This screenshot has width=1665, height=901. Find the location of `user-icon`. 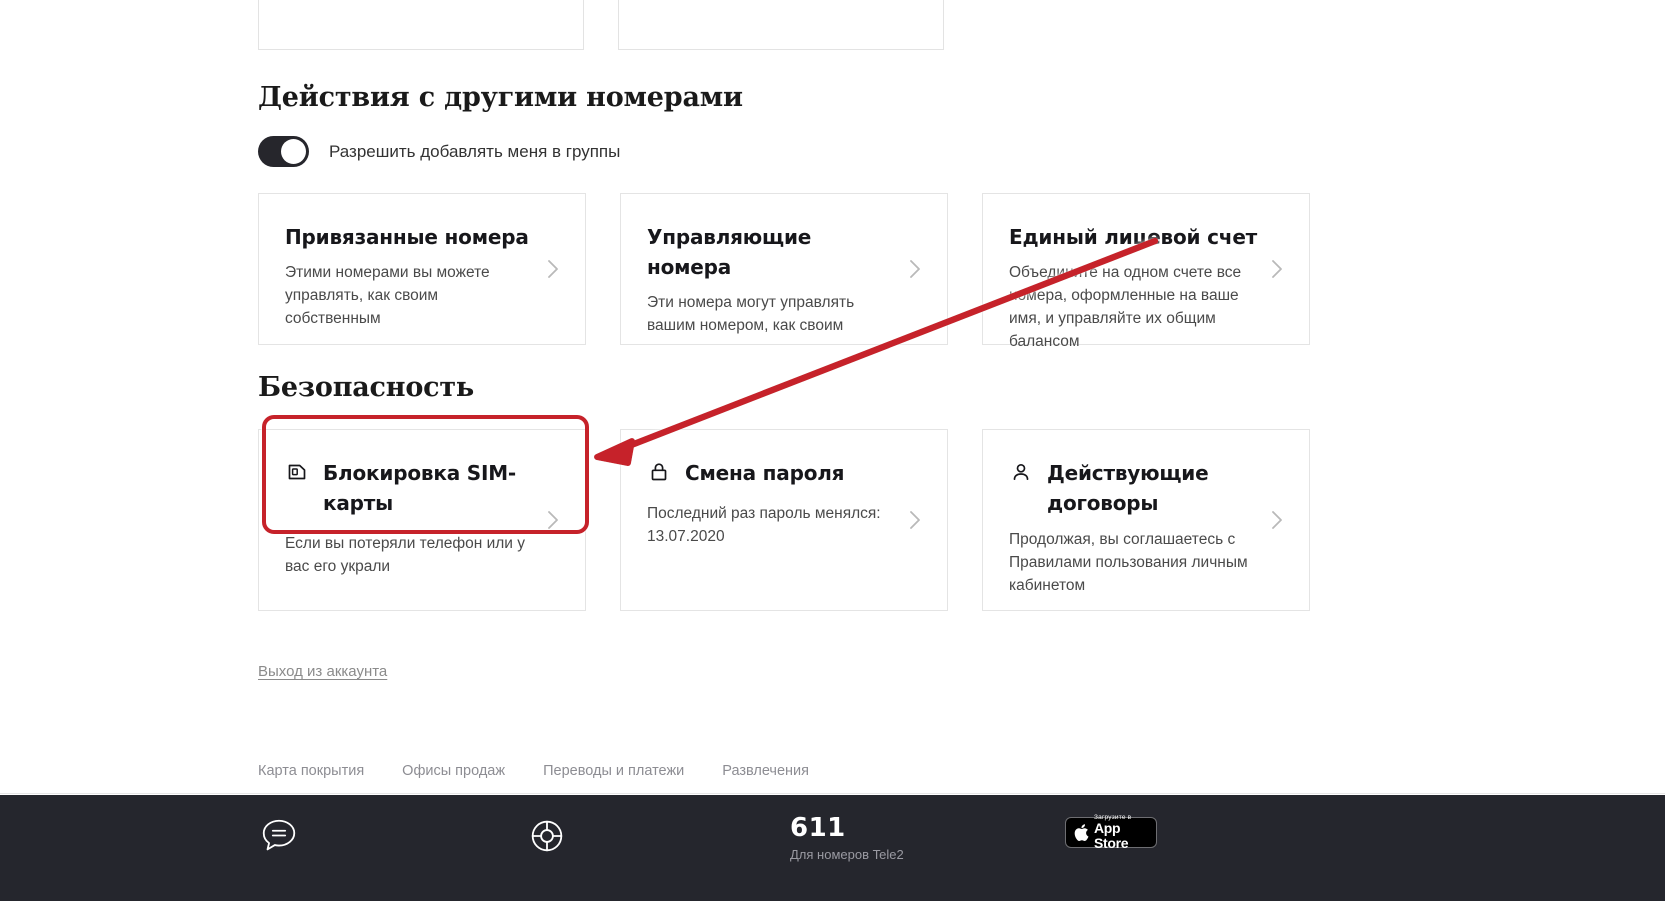

user-icon is located at coordinates (1022, 473).